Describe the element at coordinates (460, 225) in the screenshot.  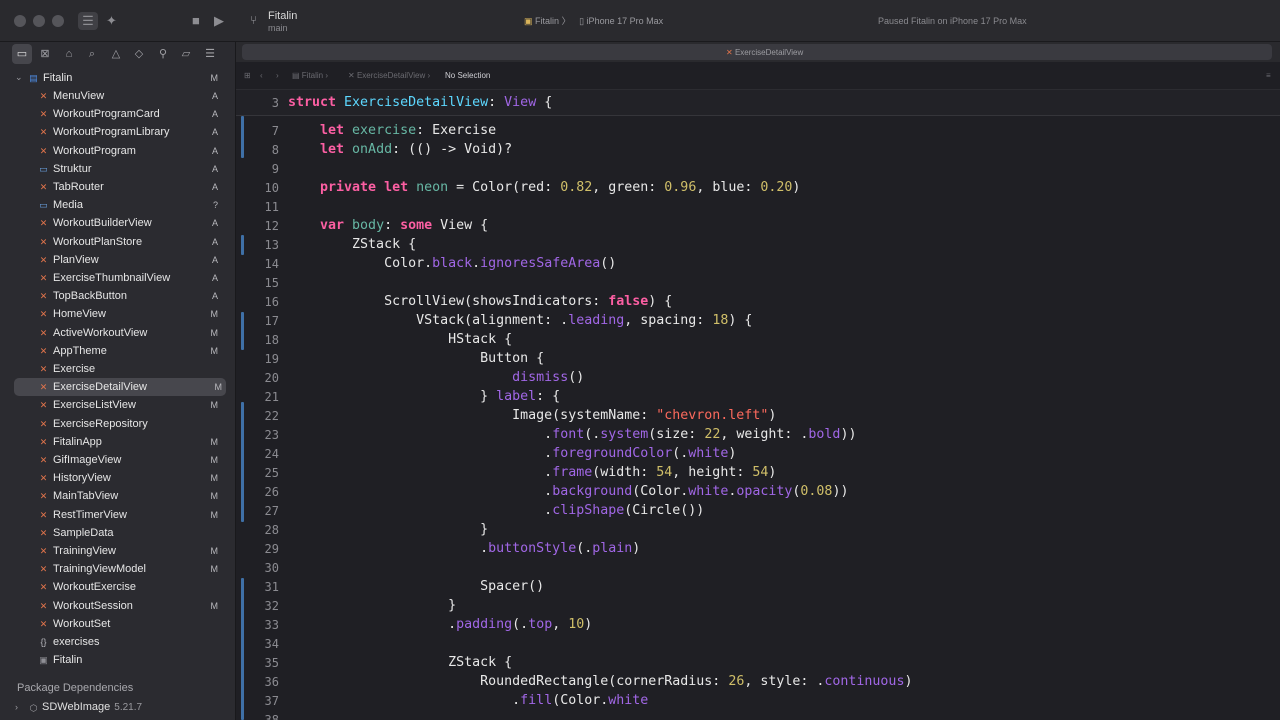
I see `code-token: View {` at that location.